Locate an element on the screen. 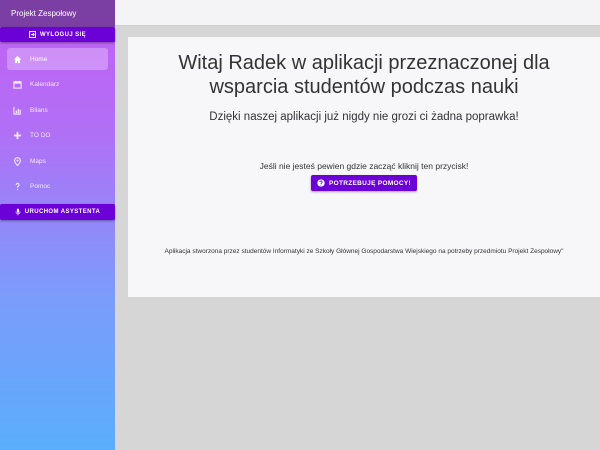 The height and width of the screenshot is (450, 600). sidebar-item-label: TO DO is located at coordinates (40, 135).